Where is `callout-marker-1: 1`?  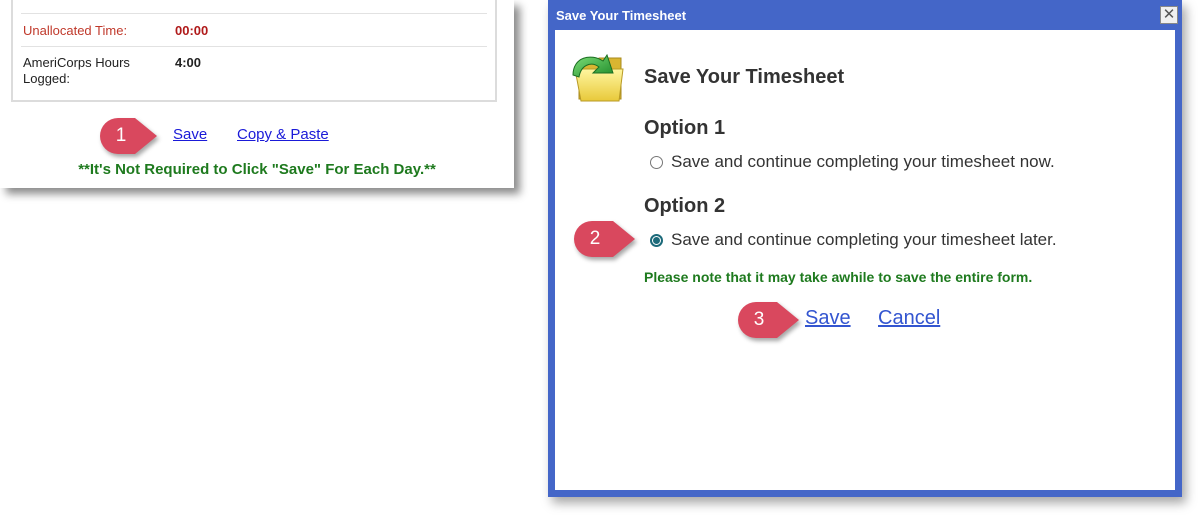
callout-marker-1: 1 is located at coordinates (128, 136).